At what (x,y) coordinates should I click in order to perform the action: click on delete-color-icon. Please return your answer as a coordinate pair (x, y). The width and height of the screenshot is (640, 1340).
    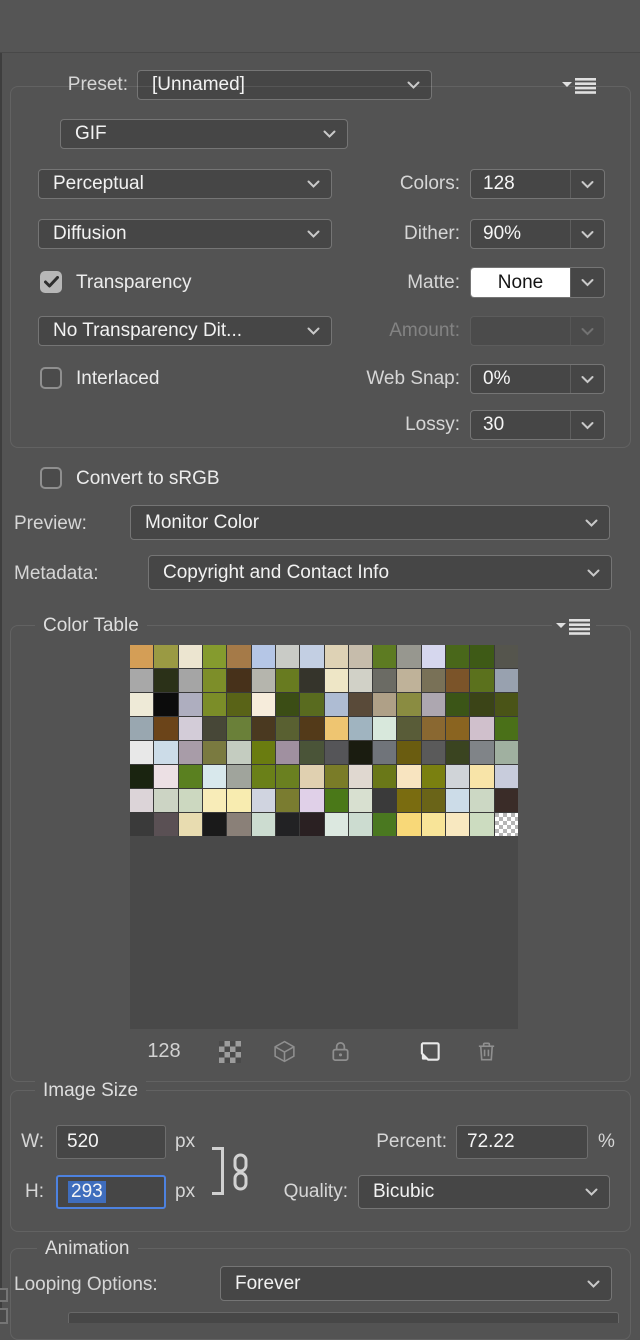
    Looking at the image, I should click on (486, 1051).